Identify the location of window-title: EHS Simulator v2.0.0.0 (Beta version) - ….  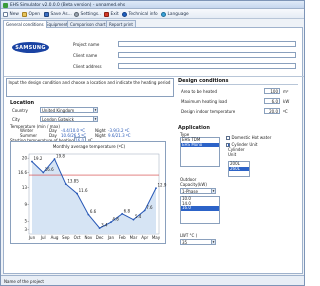
(68, 5).